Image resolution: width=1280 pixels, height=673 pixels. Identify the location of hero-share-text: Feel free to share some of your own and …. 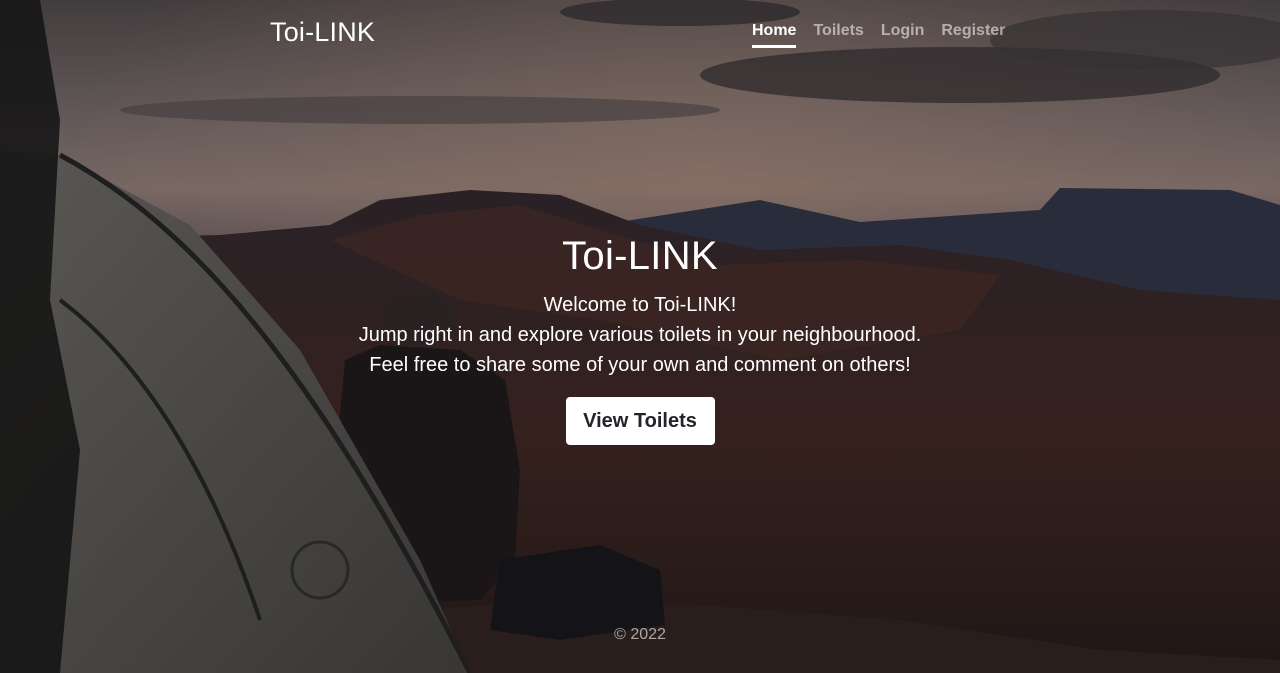
(640, 365).